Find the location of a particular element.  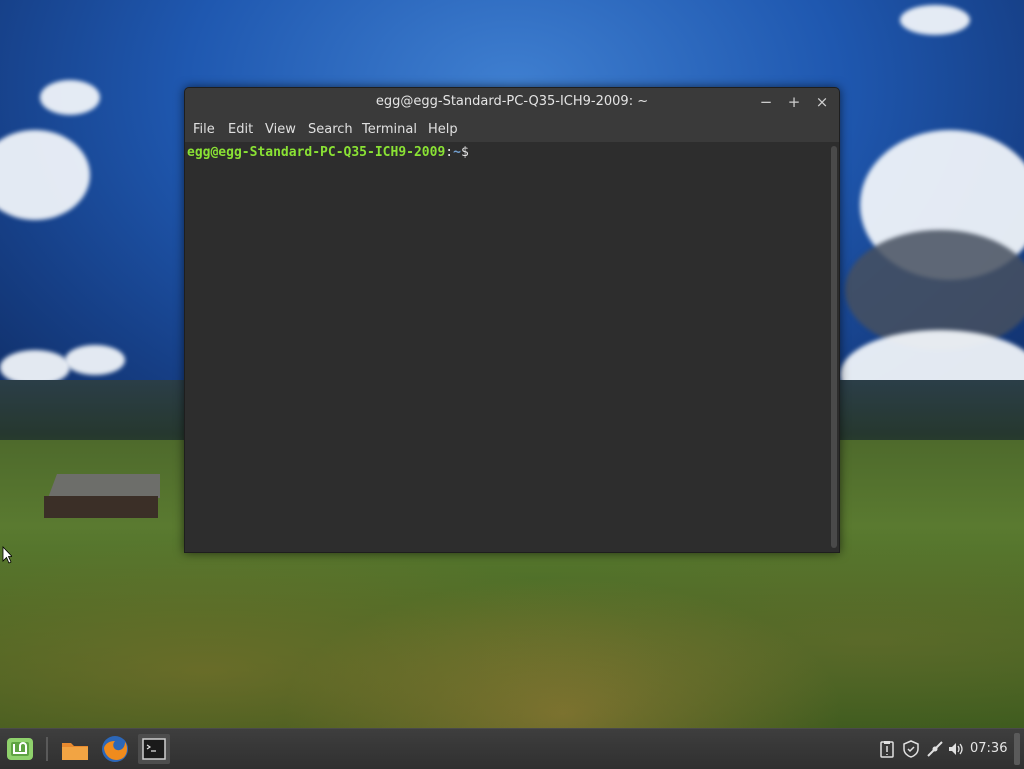

taskbar-panel: 07:36 is located at coordinates (512, 748).